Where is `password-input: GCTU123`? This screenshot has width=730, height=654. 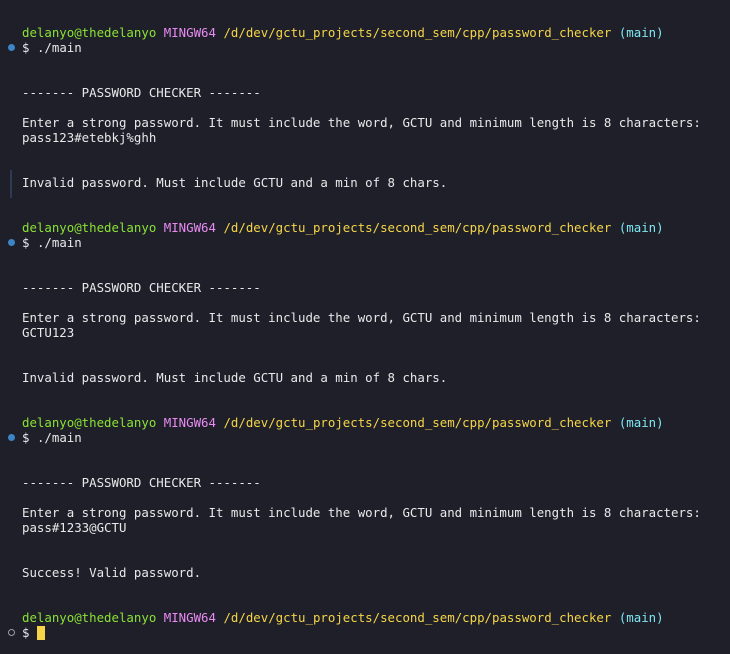 password-input: GCTU123 is located at coordinates (48, 332).